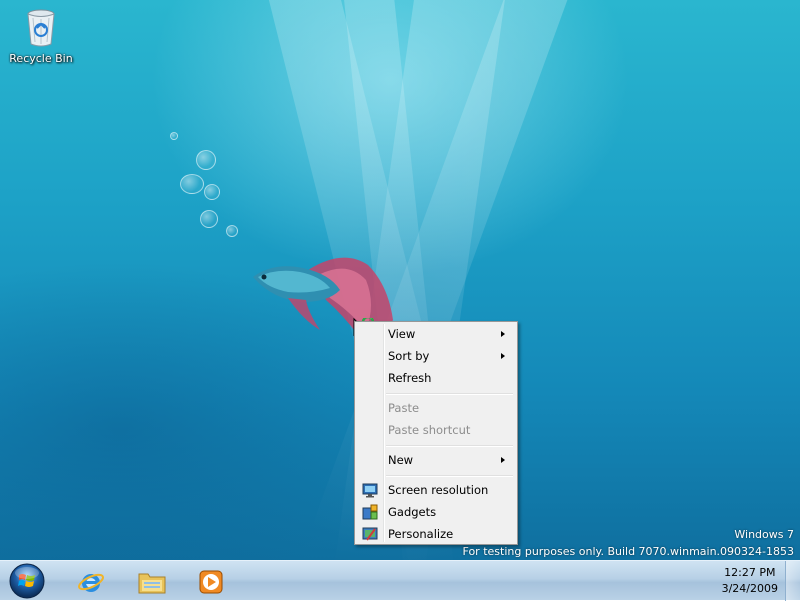  I want to click on taskbar-pin-windows-explorer, so click(150, 581).